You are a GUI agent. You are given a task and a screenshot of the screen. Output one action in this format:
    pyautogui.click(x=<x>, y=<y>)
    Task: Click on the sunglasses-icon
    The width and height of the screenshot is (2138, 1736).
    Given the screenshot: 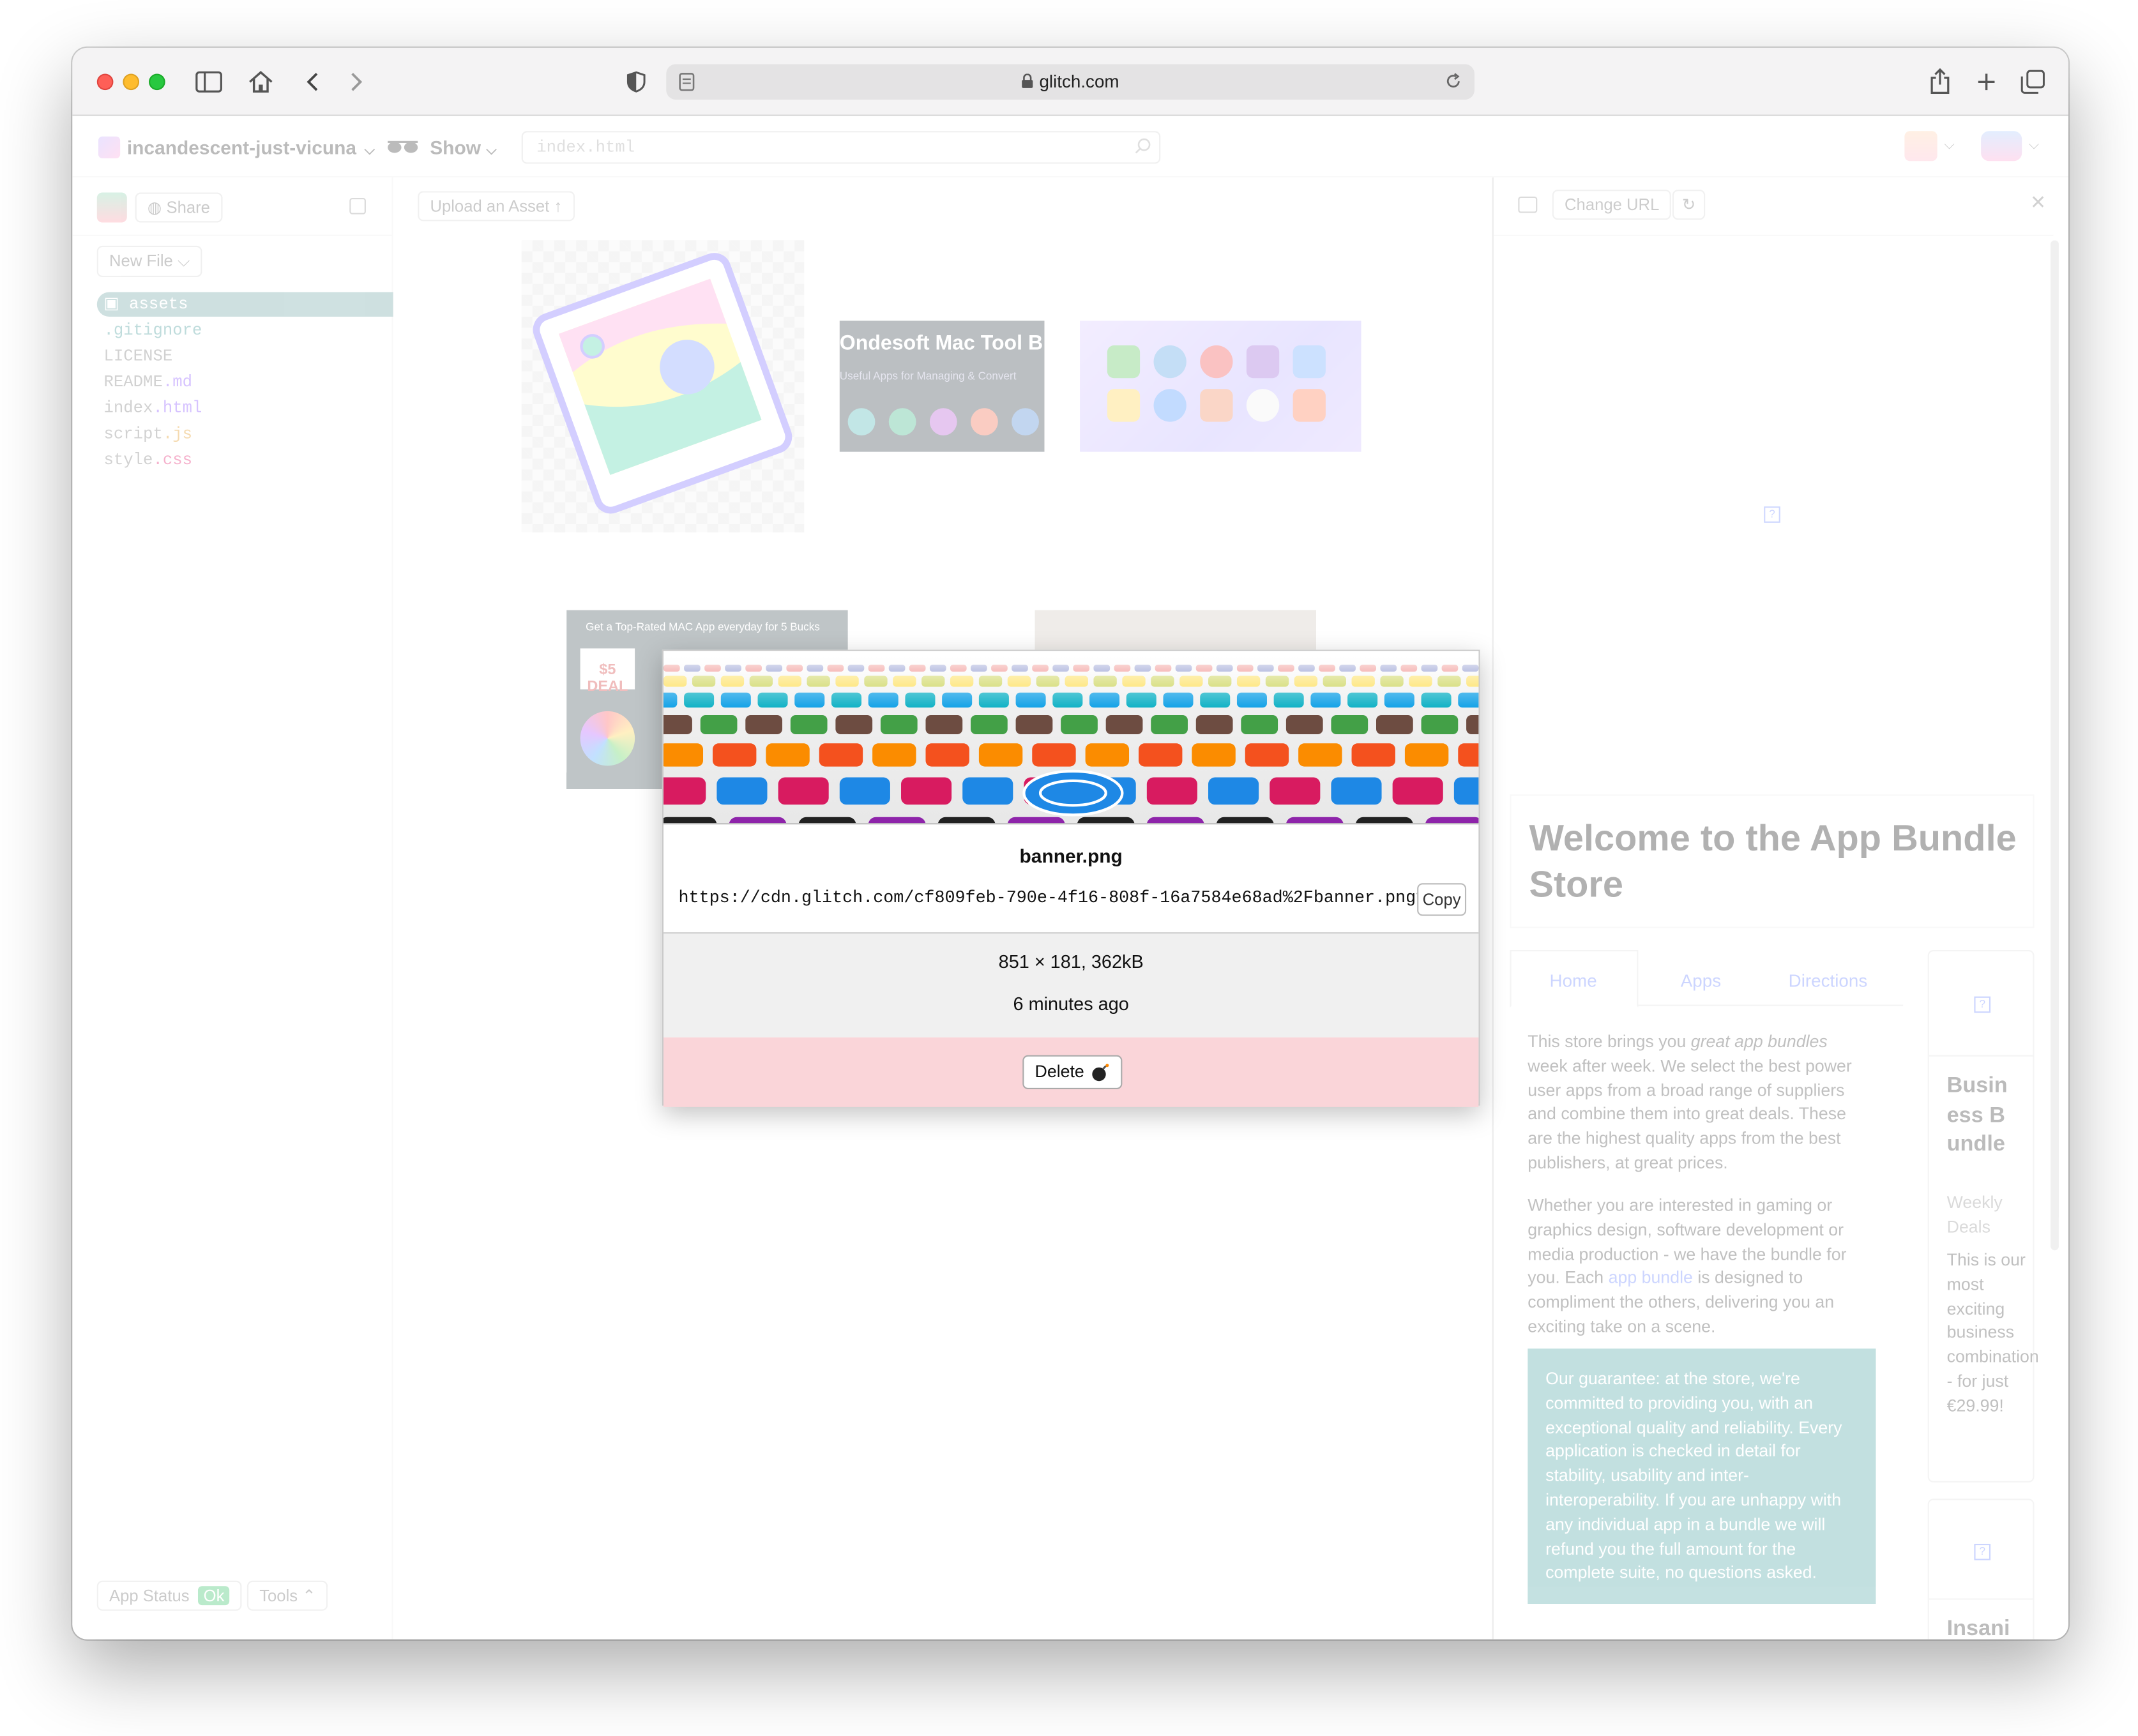 What is the action you would take?
    pyautogui.click(x=405, y=147)
    